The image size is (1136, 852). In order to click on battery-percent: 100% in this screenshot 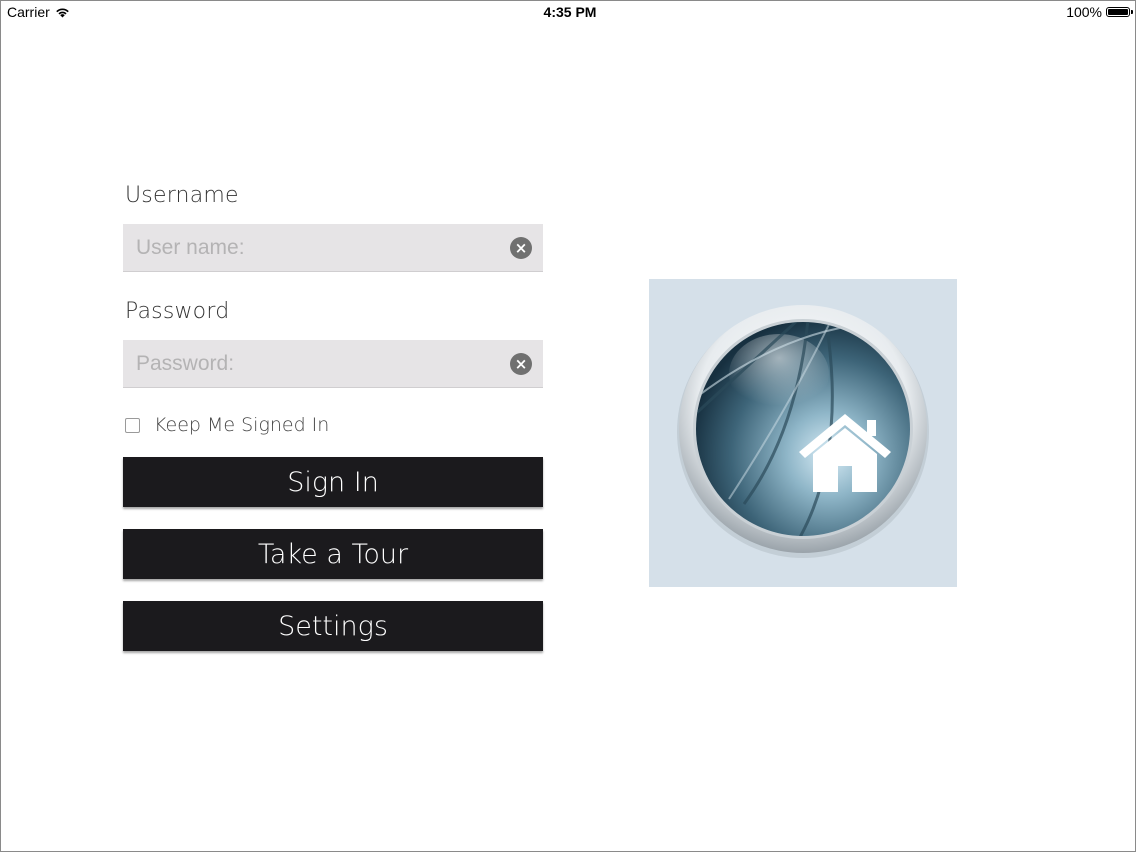, I will do `click(1084, 12)`.